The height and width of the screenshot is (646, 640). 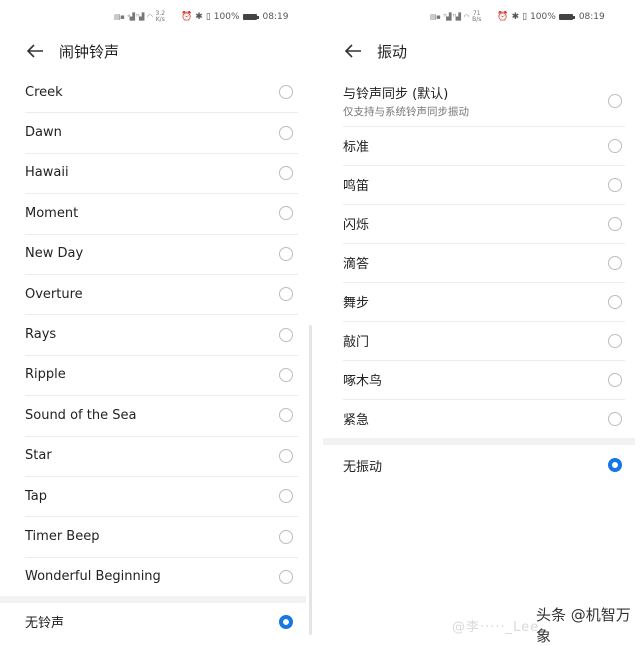 What do you see at coordinates (480, 418) in the screenshot?
I see `list-item: 紧急` at bounding box center [480, 418].